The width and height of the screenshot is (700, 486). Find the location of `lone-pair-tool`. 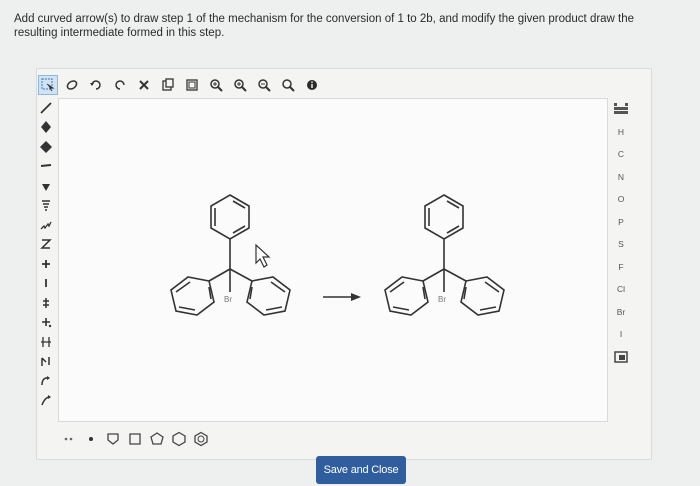

lone-pair-tool is located at coordinates (46, 303).